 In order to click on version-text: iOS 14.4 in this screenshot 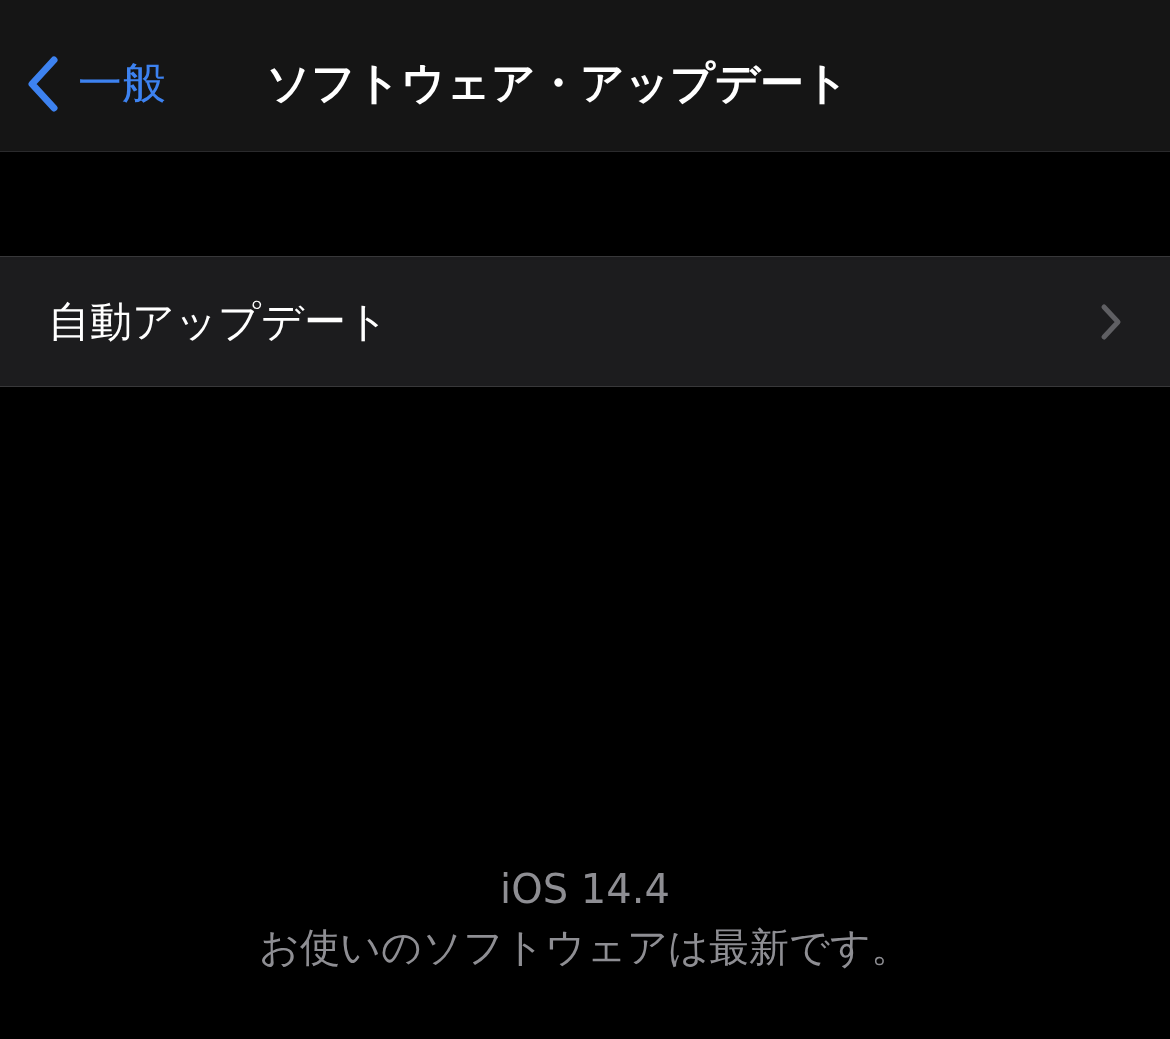, I will do `click(585, 889)`.